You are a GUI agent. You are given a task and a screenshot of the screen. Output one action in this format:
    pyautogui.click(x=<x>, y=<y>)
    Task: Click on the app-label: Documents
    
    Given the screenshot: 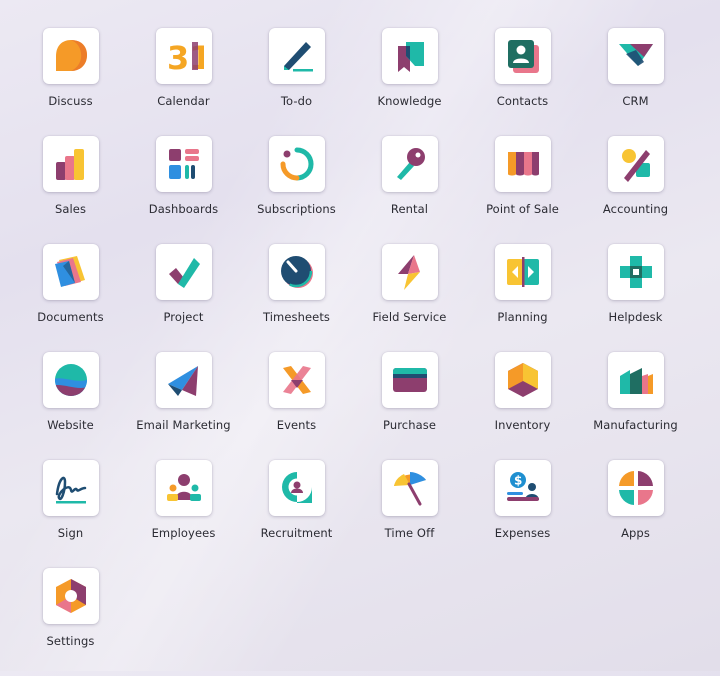 What is the action you would take?
    pyautogui.click(x=70, y=317)
    